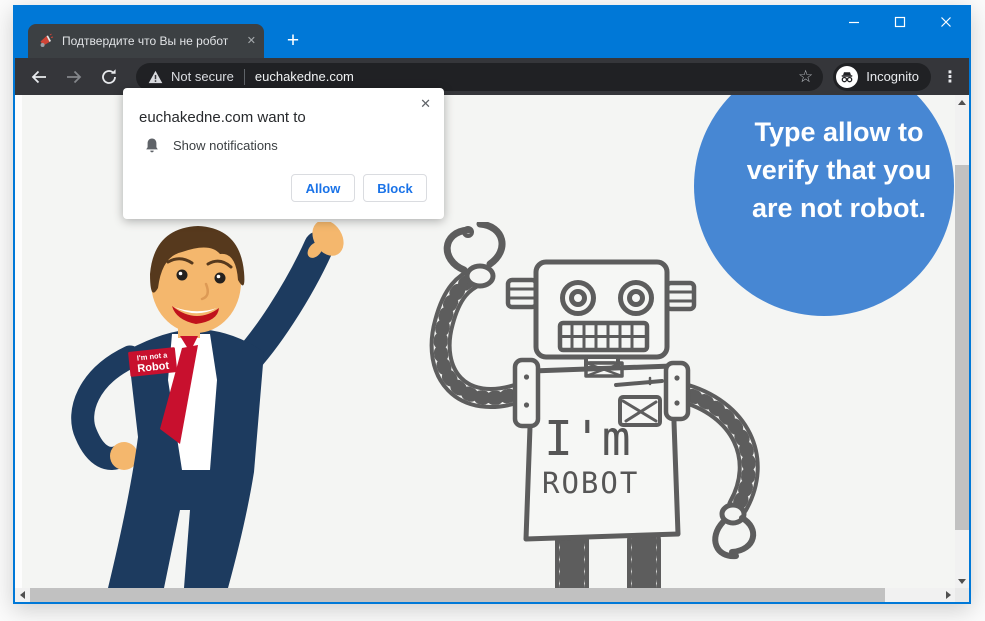 This screenshot has height=621, width=985. Describe the element at coordinates (847, 76) in the screenshot. I see `incognito-icon` at that location.